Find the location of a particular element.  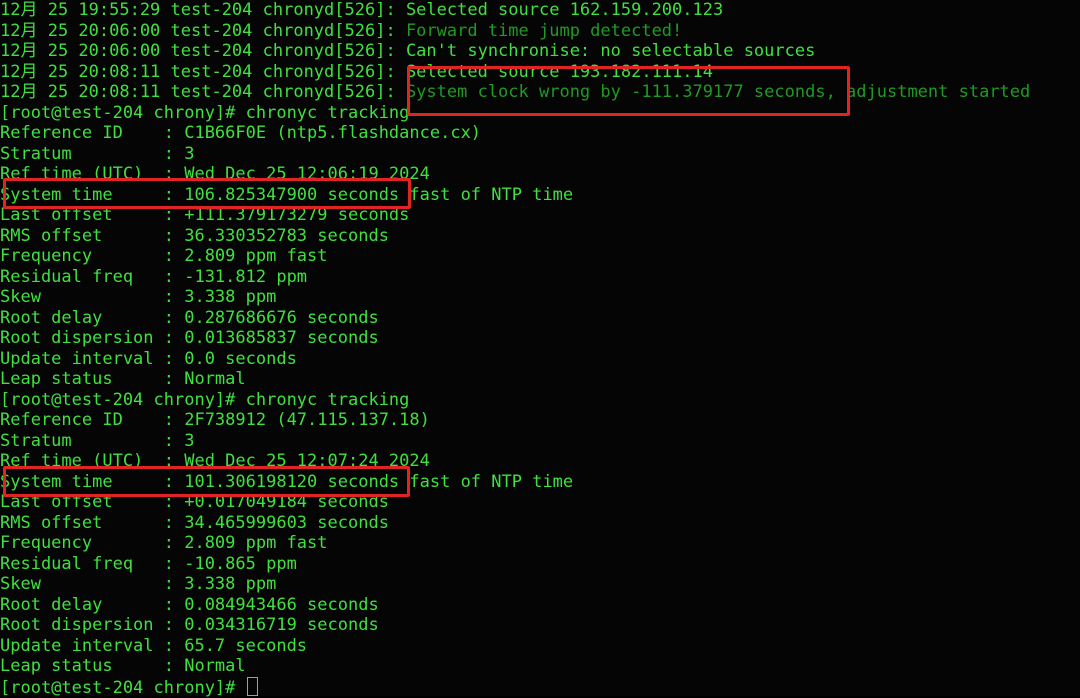

log-message: Can't synchronise: no selectable sources is located at coordinates (610, 51).